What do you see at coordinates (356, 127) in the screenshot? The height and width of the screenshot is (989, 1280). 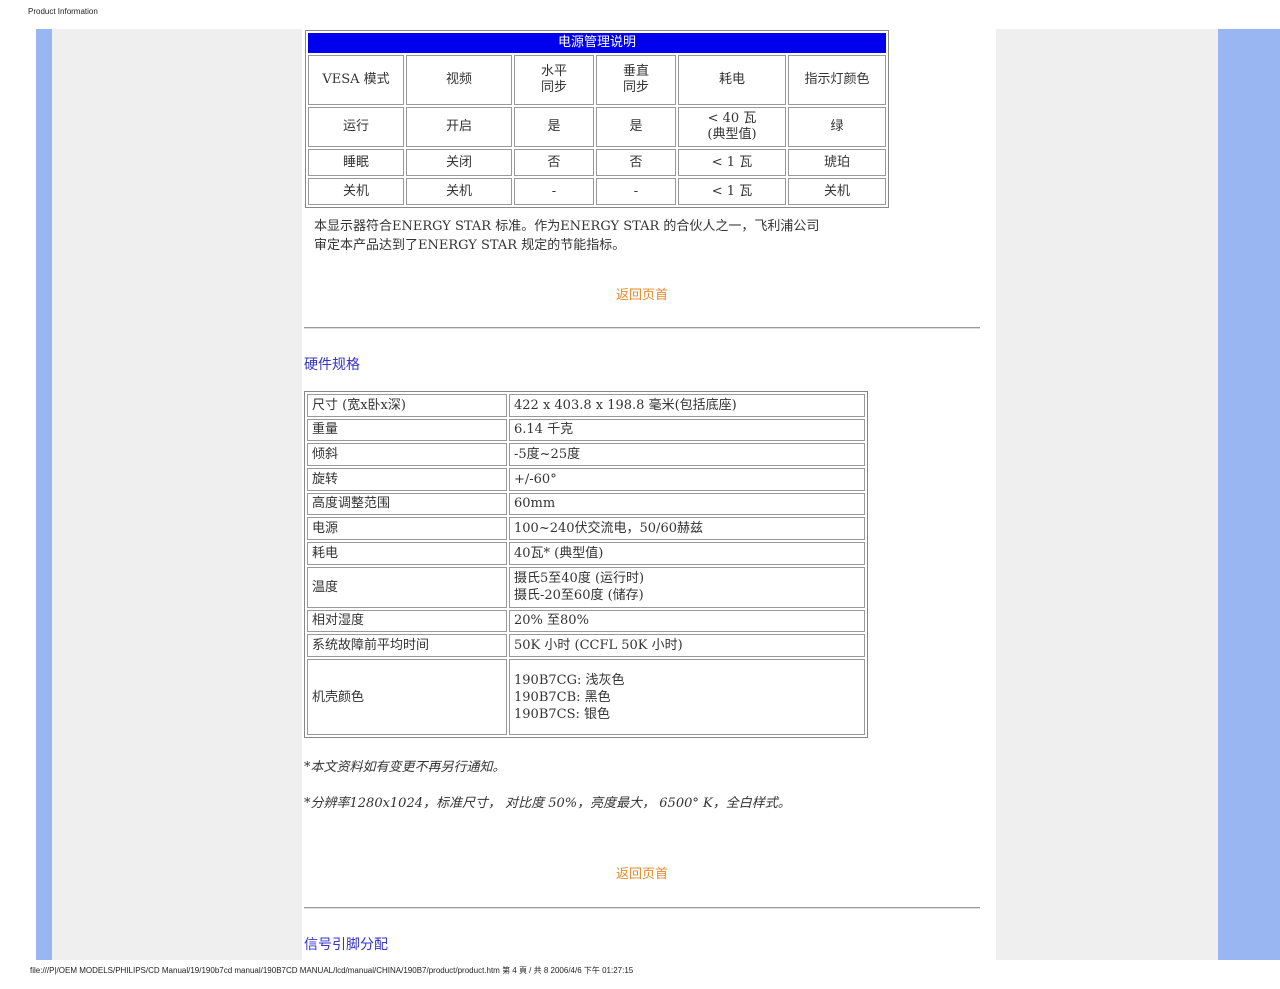 I see `power-cell: 运行` at bounding box center [356, 127].